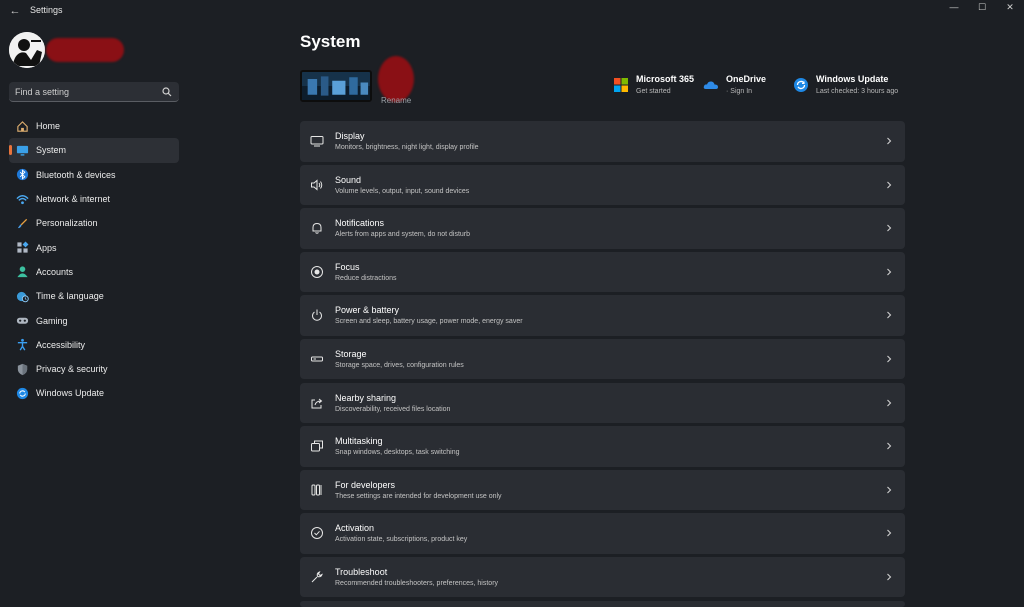 This screenshot has width=1024, height=607. I want to click on wrench-icon, so click(317, 577).